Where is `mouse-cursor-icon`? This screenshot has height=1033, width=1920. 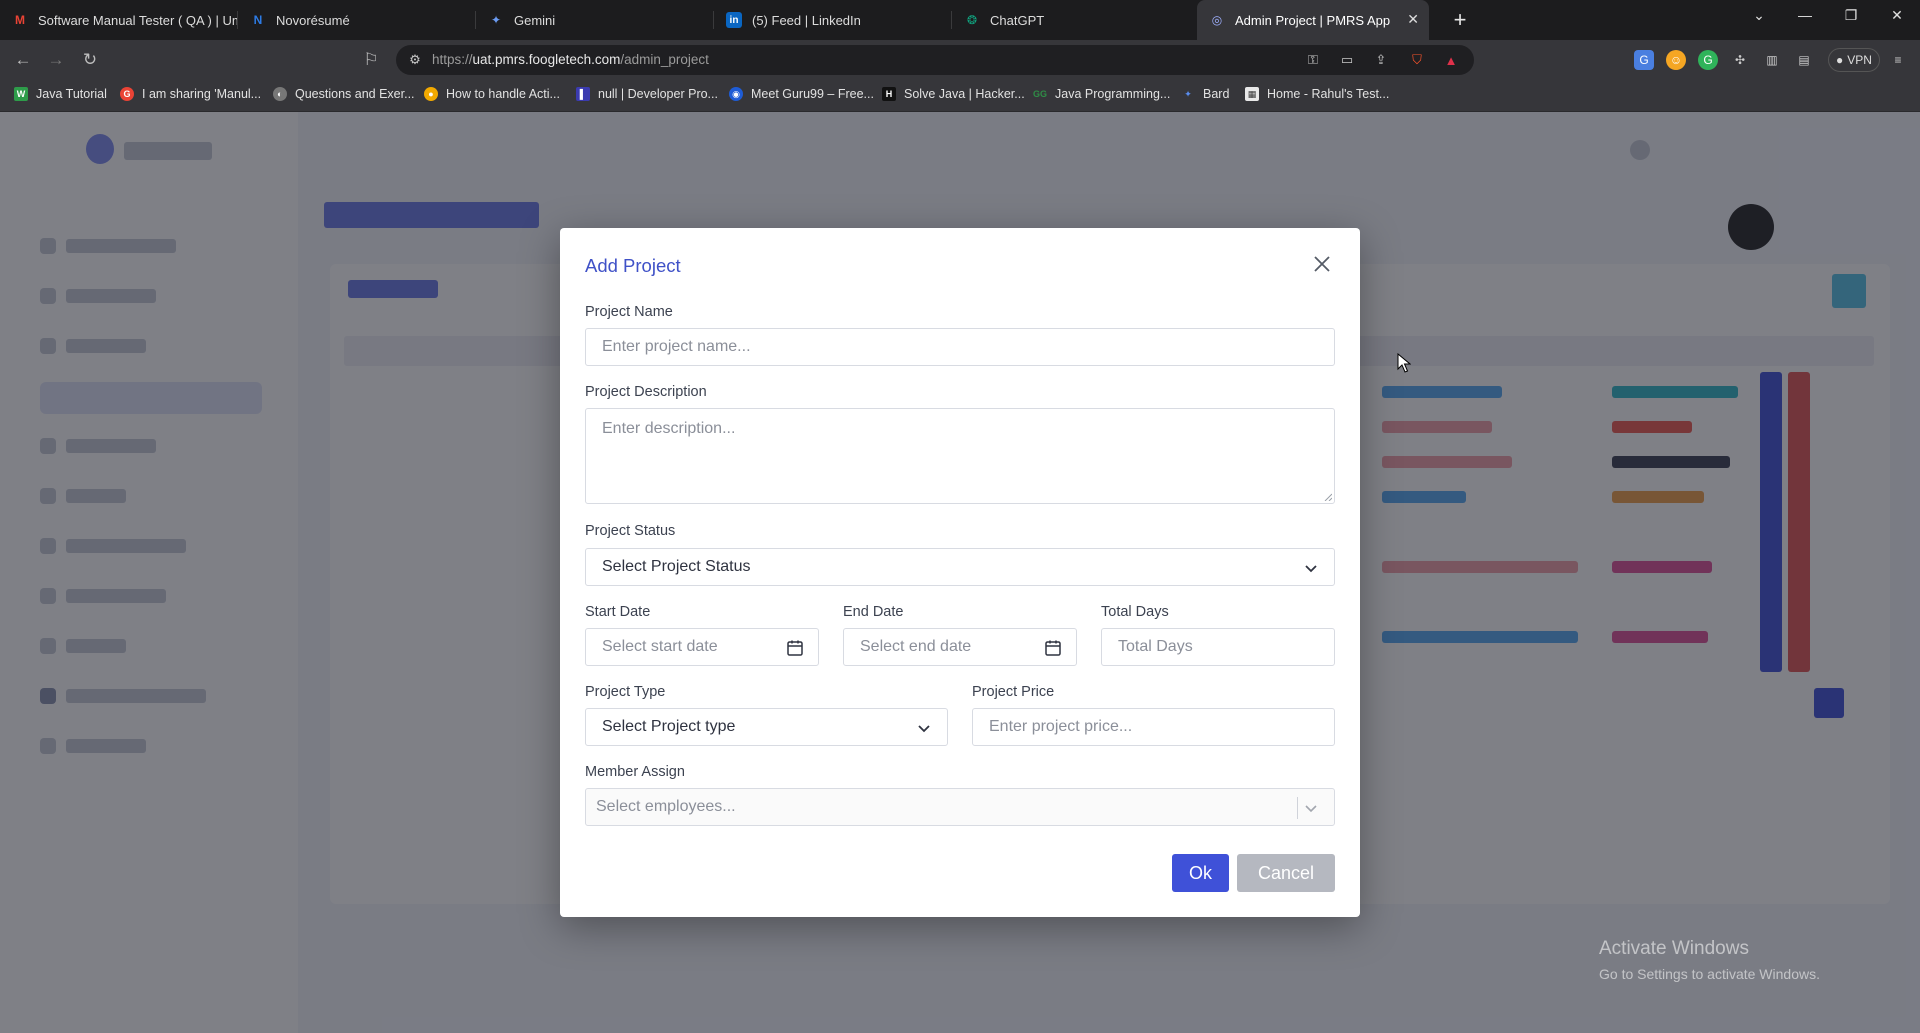
mouse-cursor-icon is located at coordinates (1404, 363).